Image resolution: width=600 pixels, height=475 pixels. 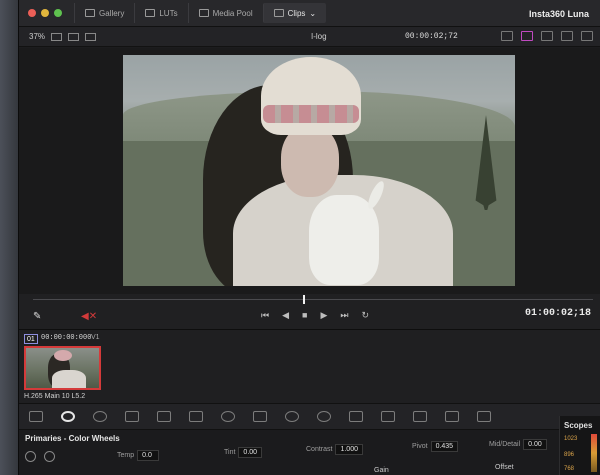 I want to click on middetail-label: Mid/Detail, so click(x=505, y=444).